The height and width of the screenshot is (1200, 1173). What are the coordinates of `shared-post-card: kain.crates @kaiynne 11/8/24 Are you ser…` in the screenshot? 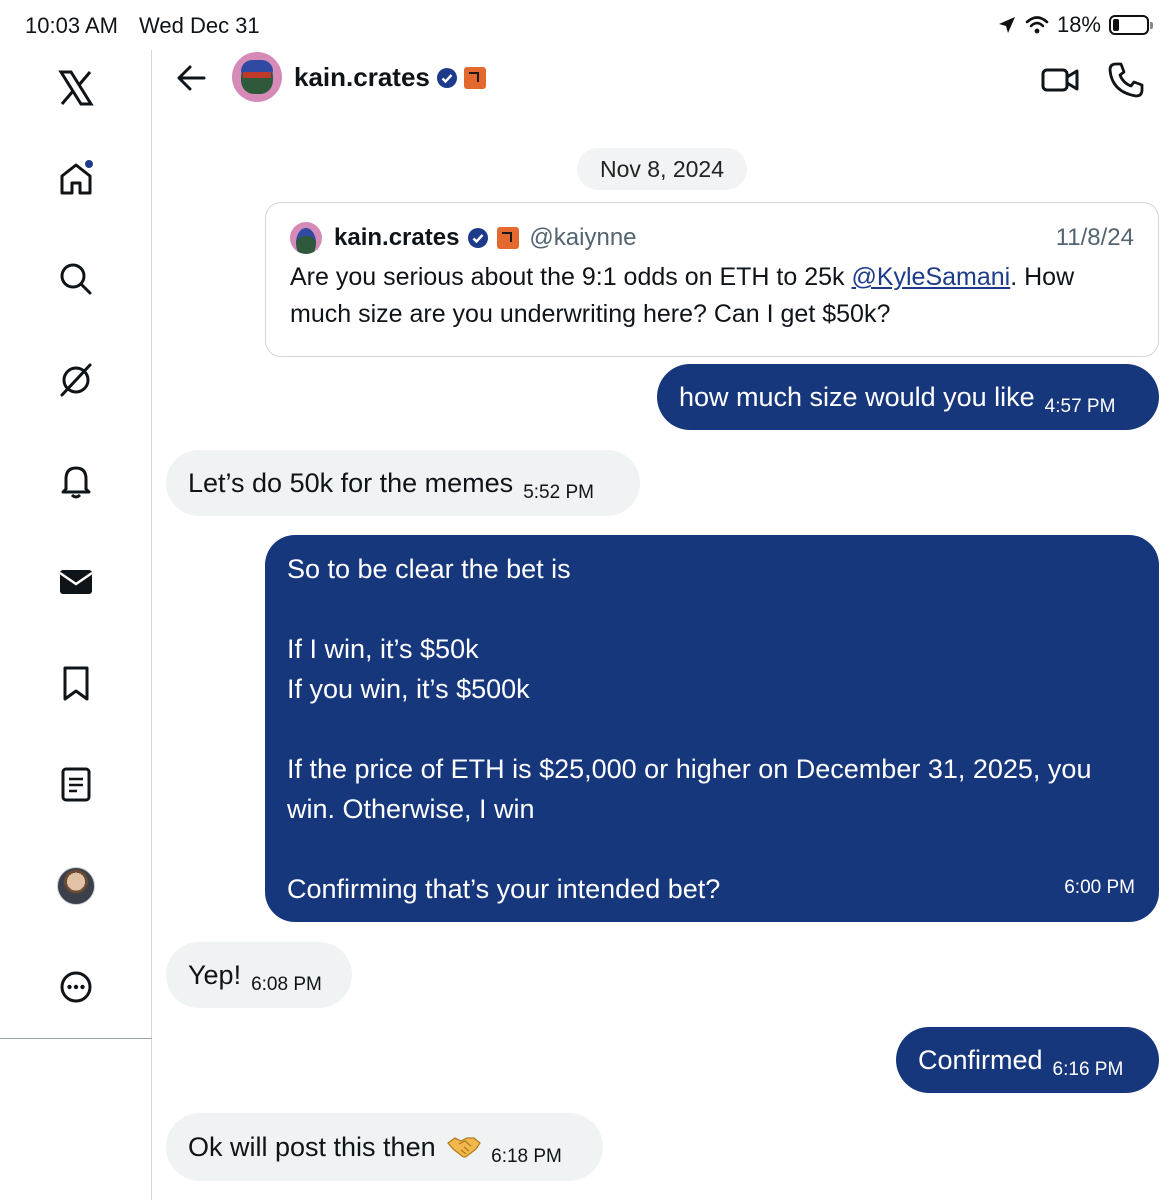 It's located at (712, 279).